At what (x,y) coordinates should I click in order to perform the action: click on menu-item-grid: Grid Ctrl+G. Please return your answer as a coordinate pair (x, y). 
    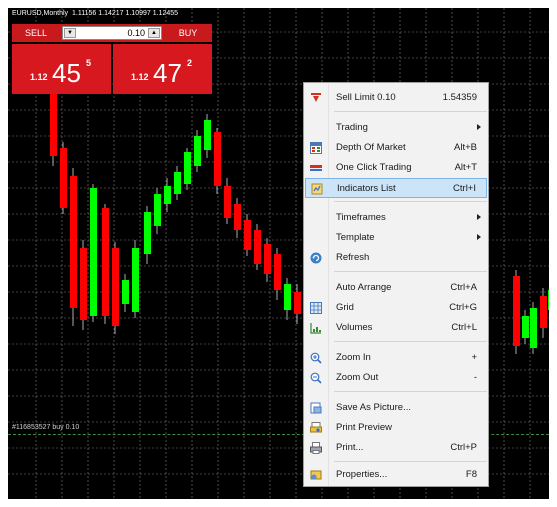
    Looking at the image, I should click on (396, 308).